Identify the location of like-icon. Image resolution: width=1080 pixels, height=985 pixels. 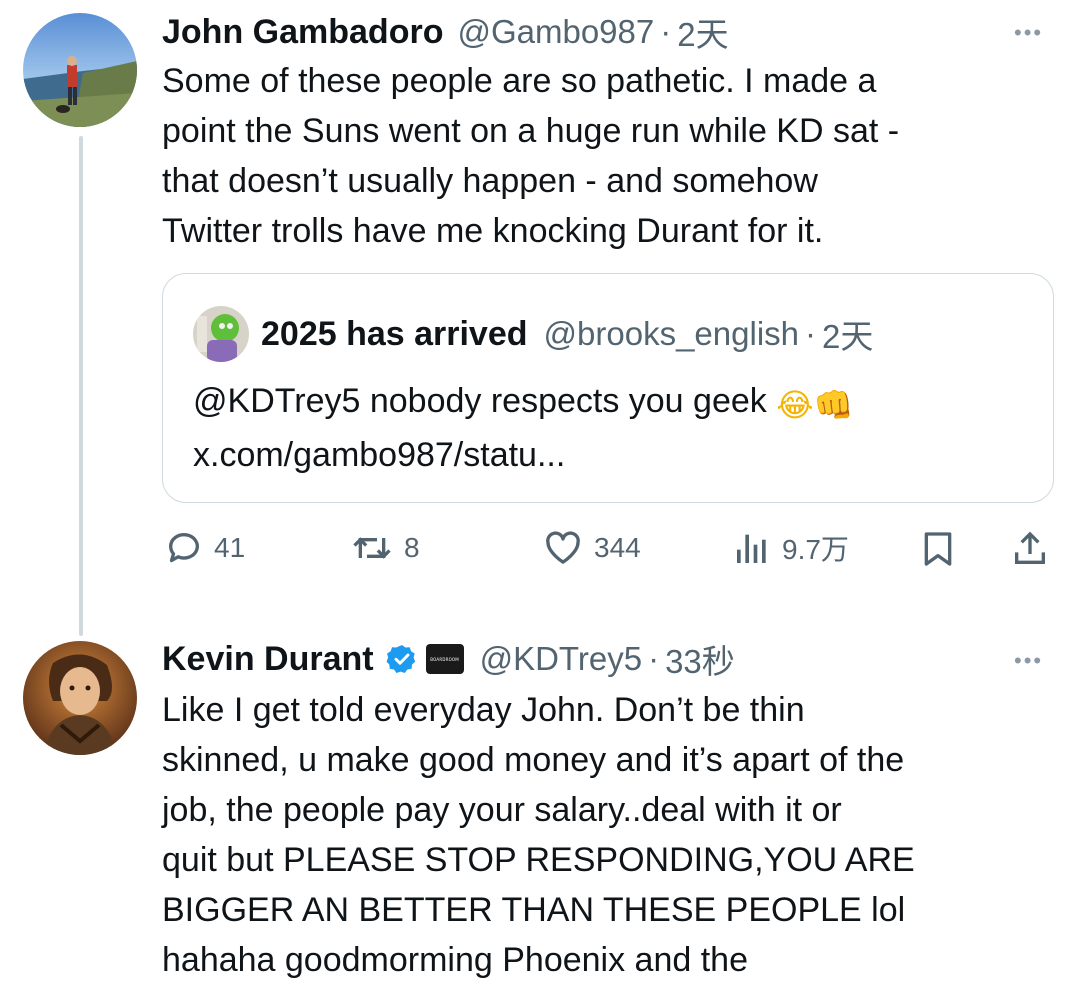
(563, 547).